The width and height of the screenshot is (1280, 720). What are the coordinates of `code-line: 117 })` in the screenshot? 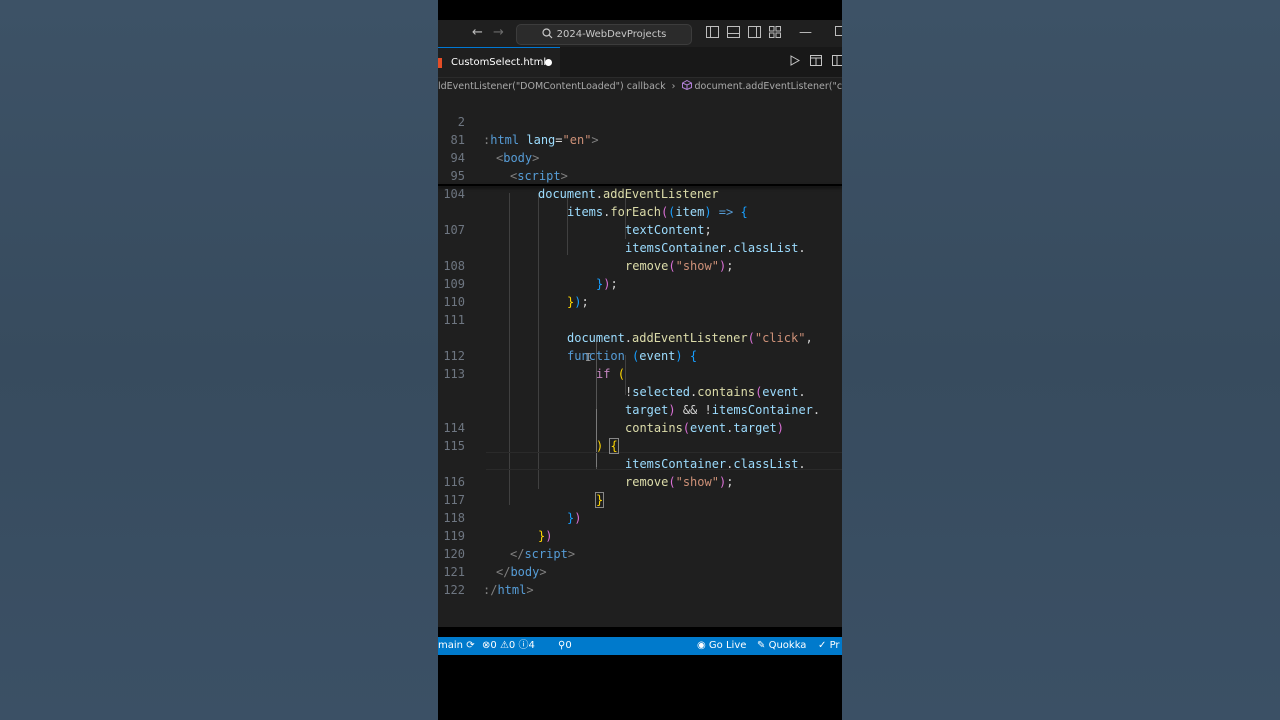 It's located at (640, 499).